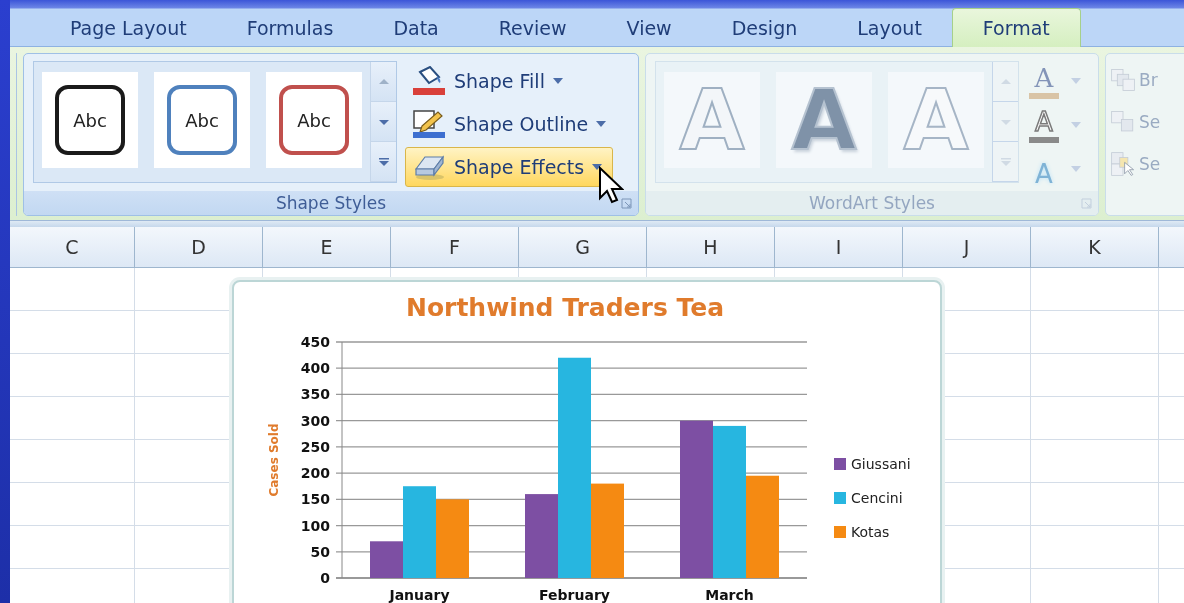 The image size is (1184, 603). Describe the element at coordinates (565, 307) in the screenshot. I see `chart-title: Northwind Traders Tea` at that location.